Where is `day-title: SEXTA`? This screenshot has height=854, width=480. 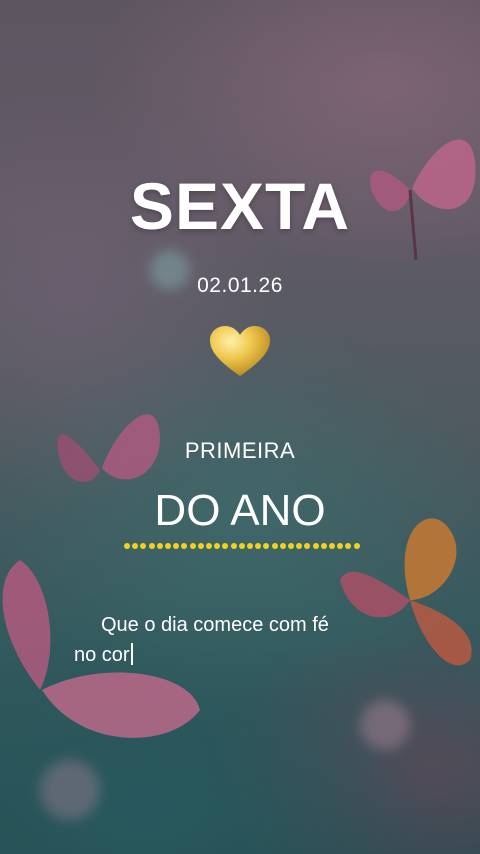
day-title: SEXTA is located at coordinates (240, 206).